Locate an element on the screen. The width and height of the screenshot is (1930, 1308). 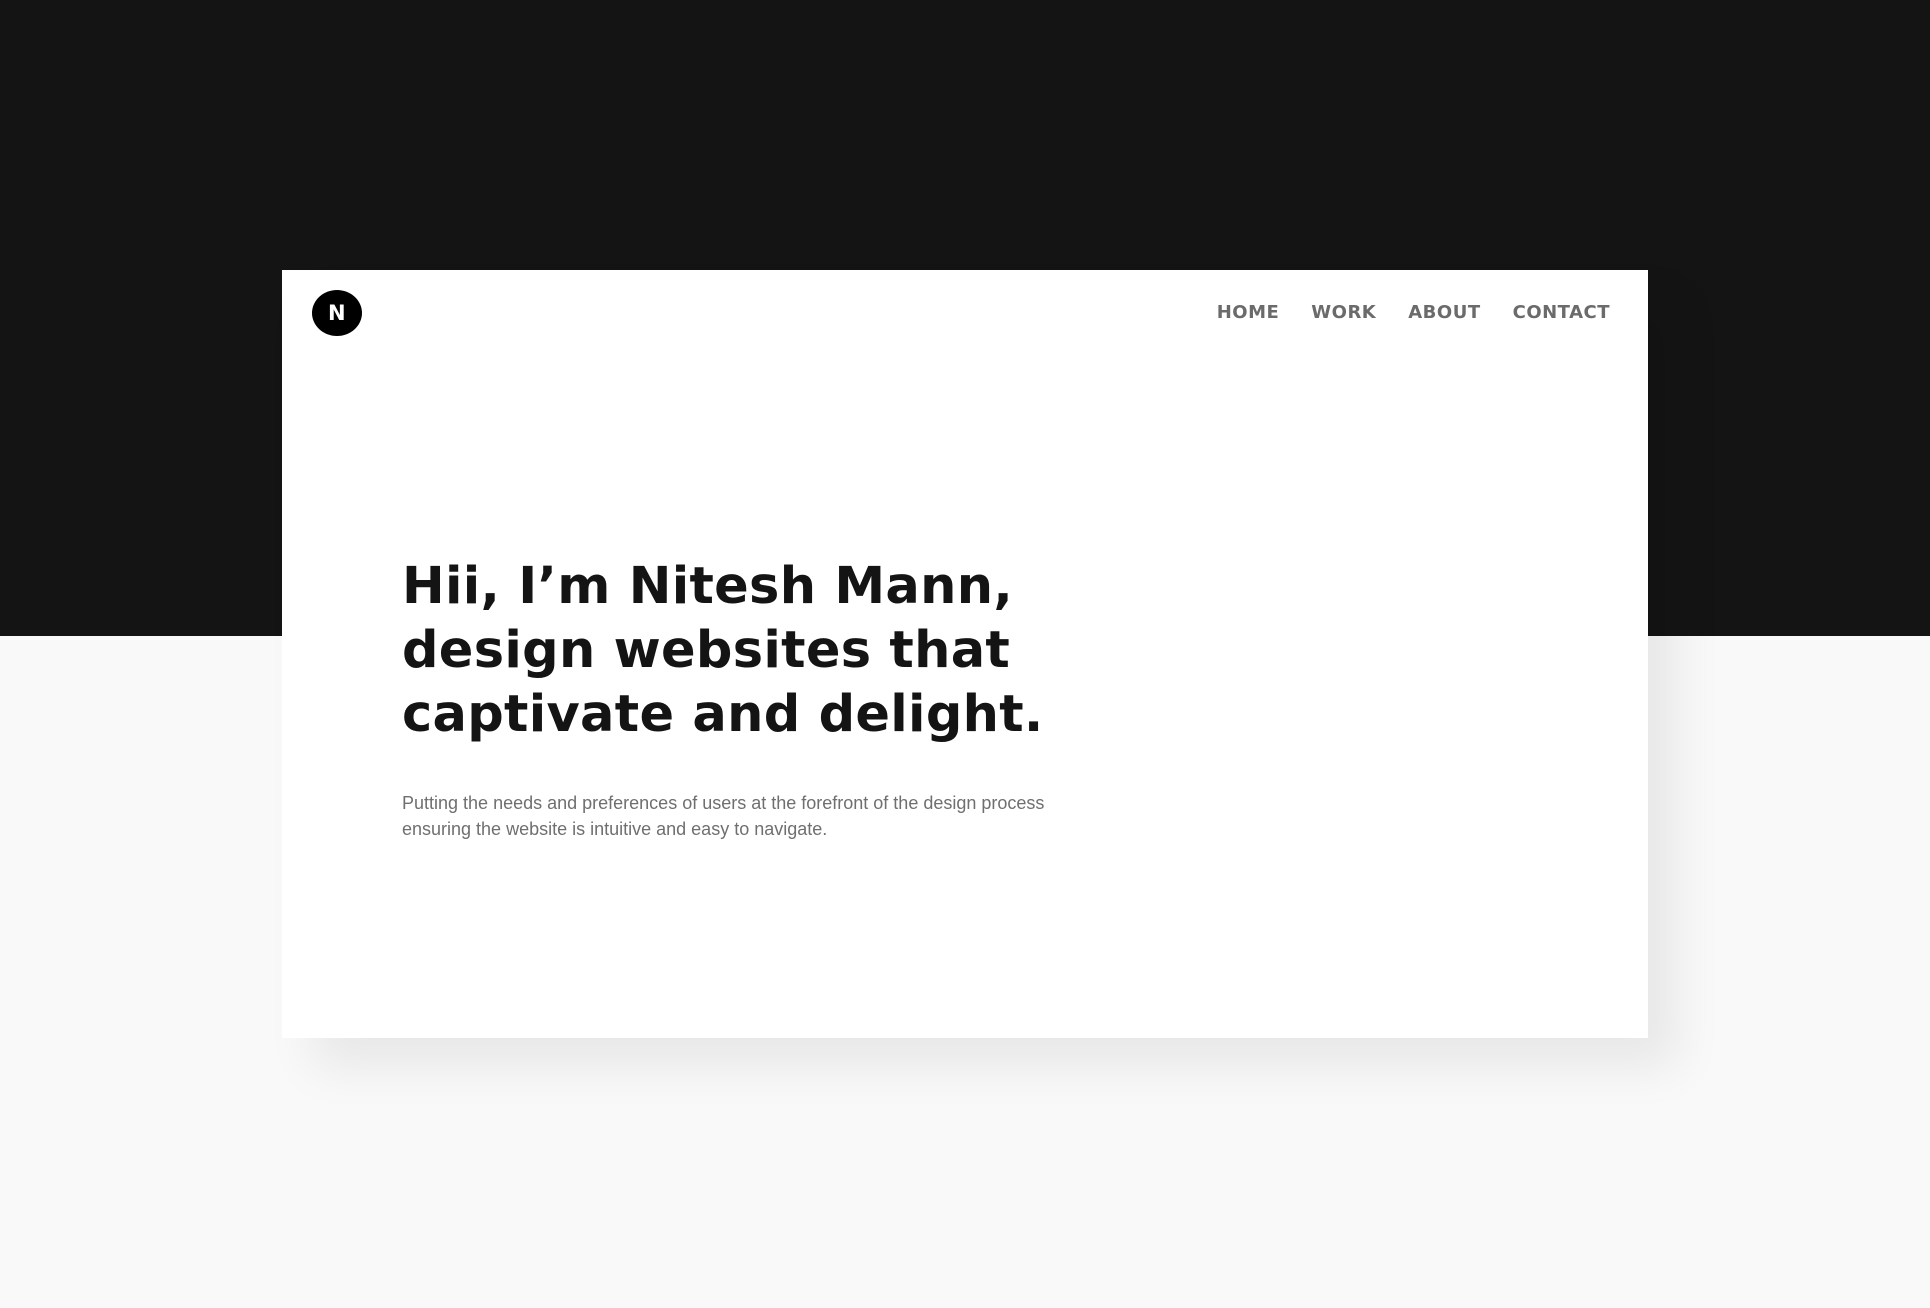
logo-badge: N is located at coordinates (337, 313).